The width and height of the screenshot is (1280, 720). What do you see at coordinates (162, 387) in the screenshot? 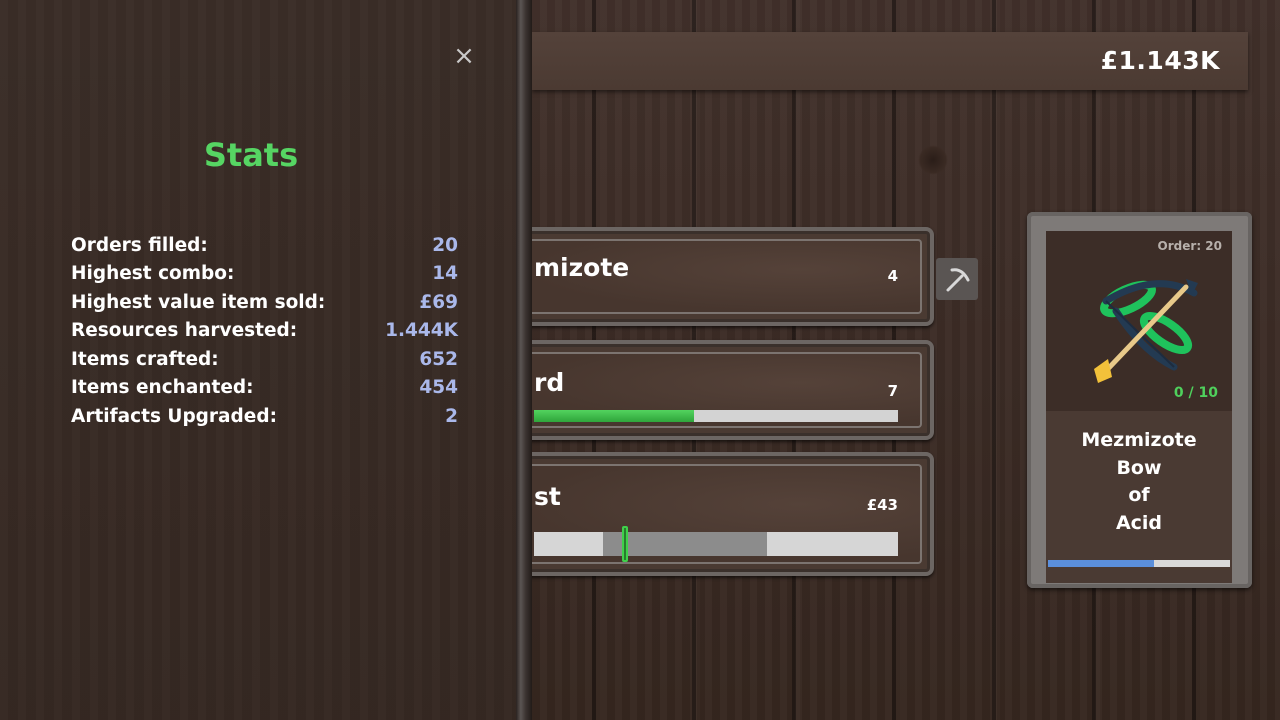
I see `stat-label: Items enchanted:` at bounding box center [162, 387].